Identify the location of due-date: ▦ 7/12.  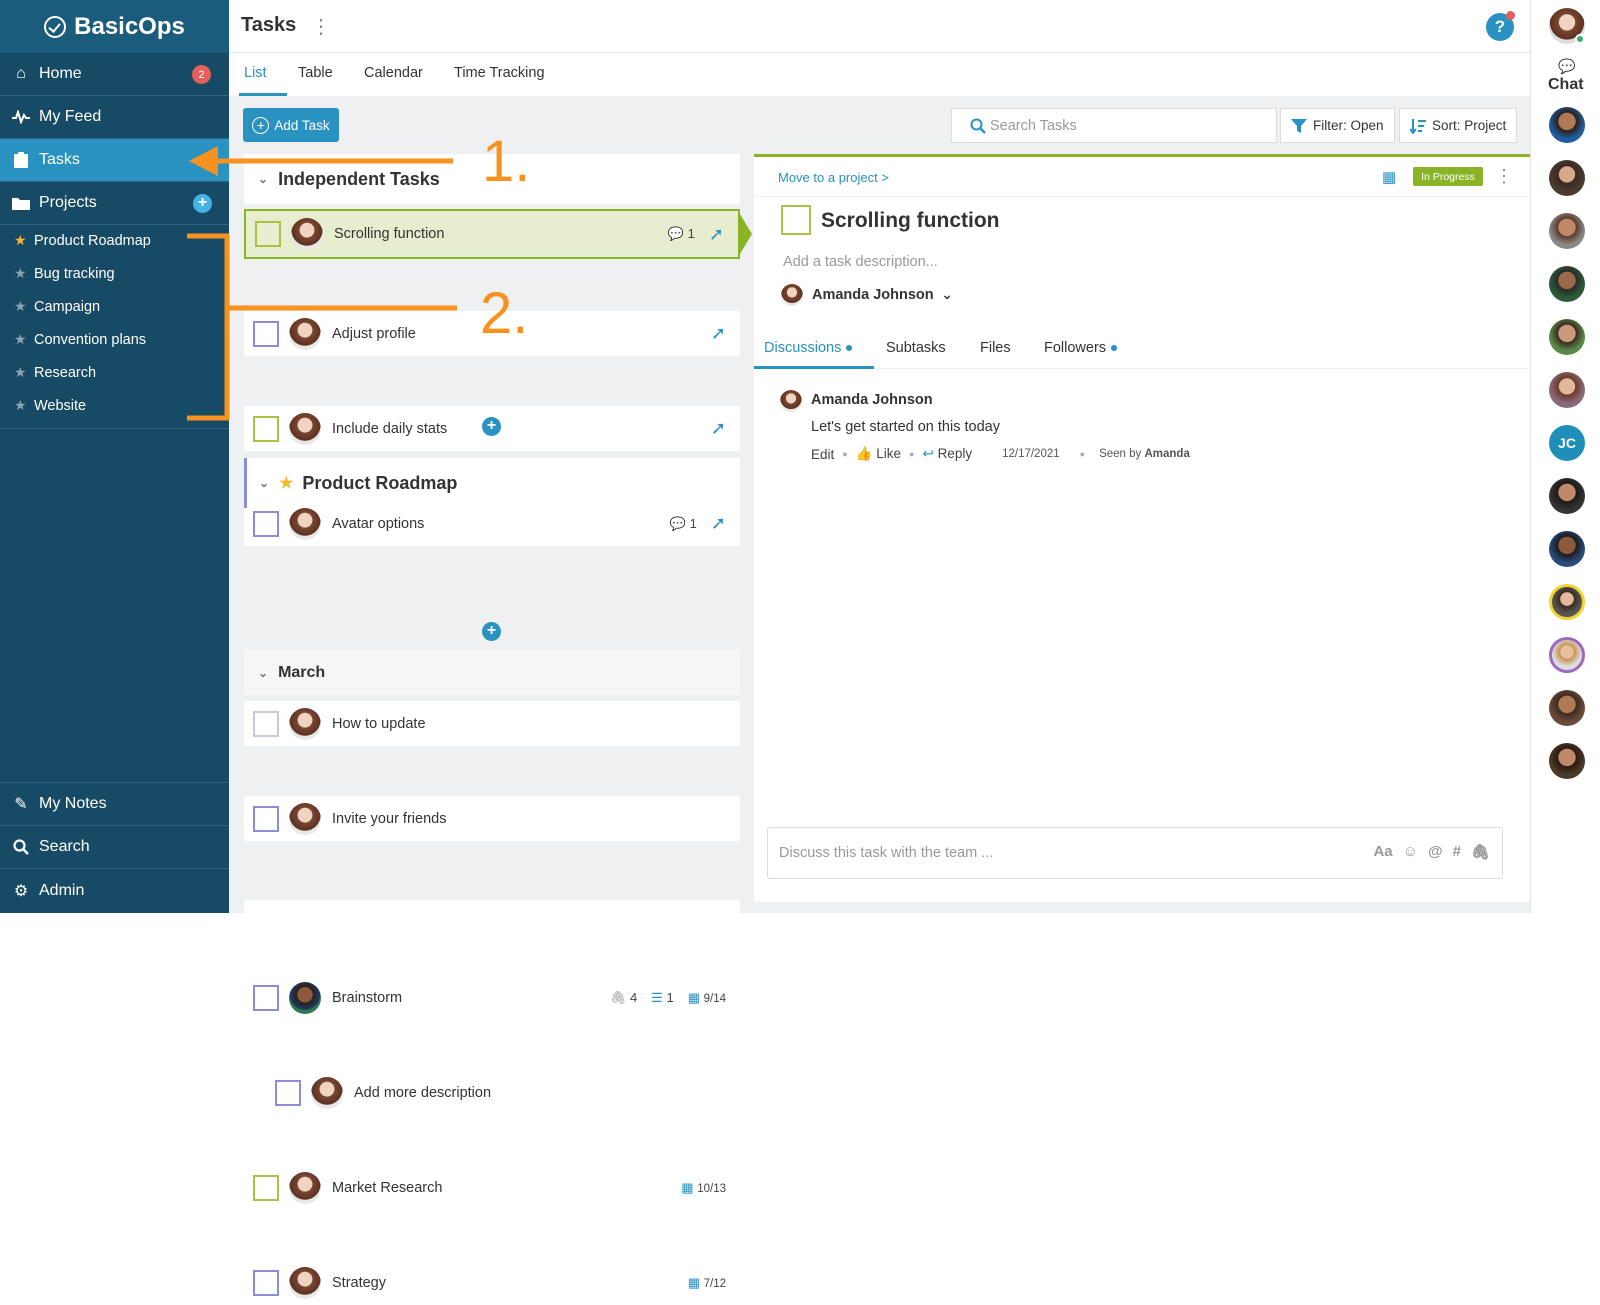
(707, 1283).